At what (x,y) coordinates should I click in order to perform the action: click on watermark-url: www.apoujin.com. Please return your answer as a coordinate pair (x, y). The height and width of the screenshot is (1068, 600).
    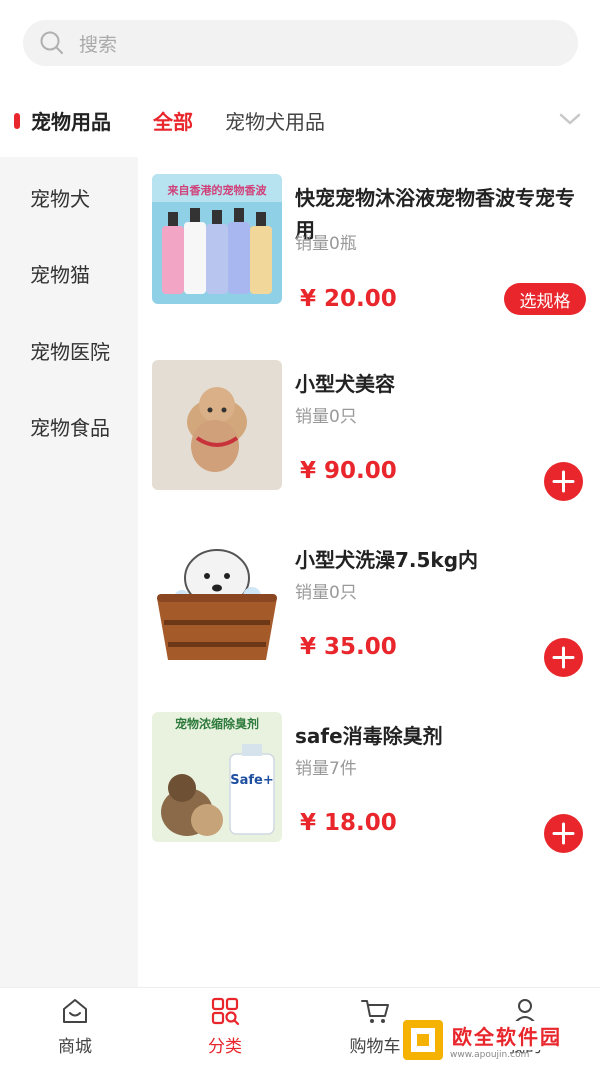
    Looking at the image, I should click on (490, 1054).